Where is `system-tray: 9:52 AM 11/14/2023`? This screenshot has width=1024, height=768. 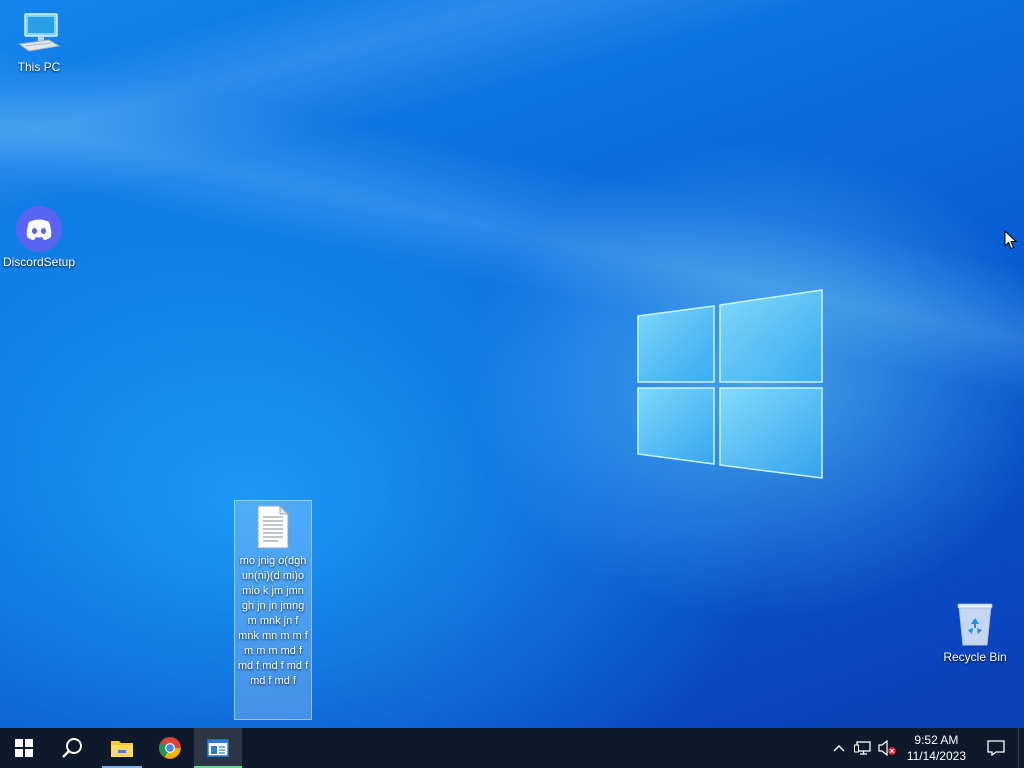 system-tray: 9:52 AM 11/14/2023 is located at coordinates (925, 748).